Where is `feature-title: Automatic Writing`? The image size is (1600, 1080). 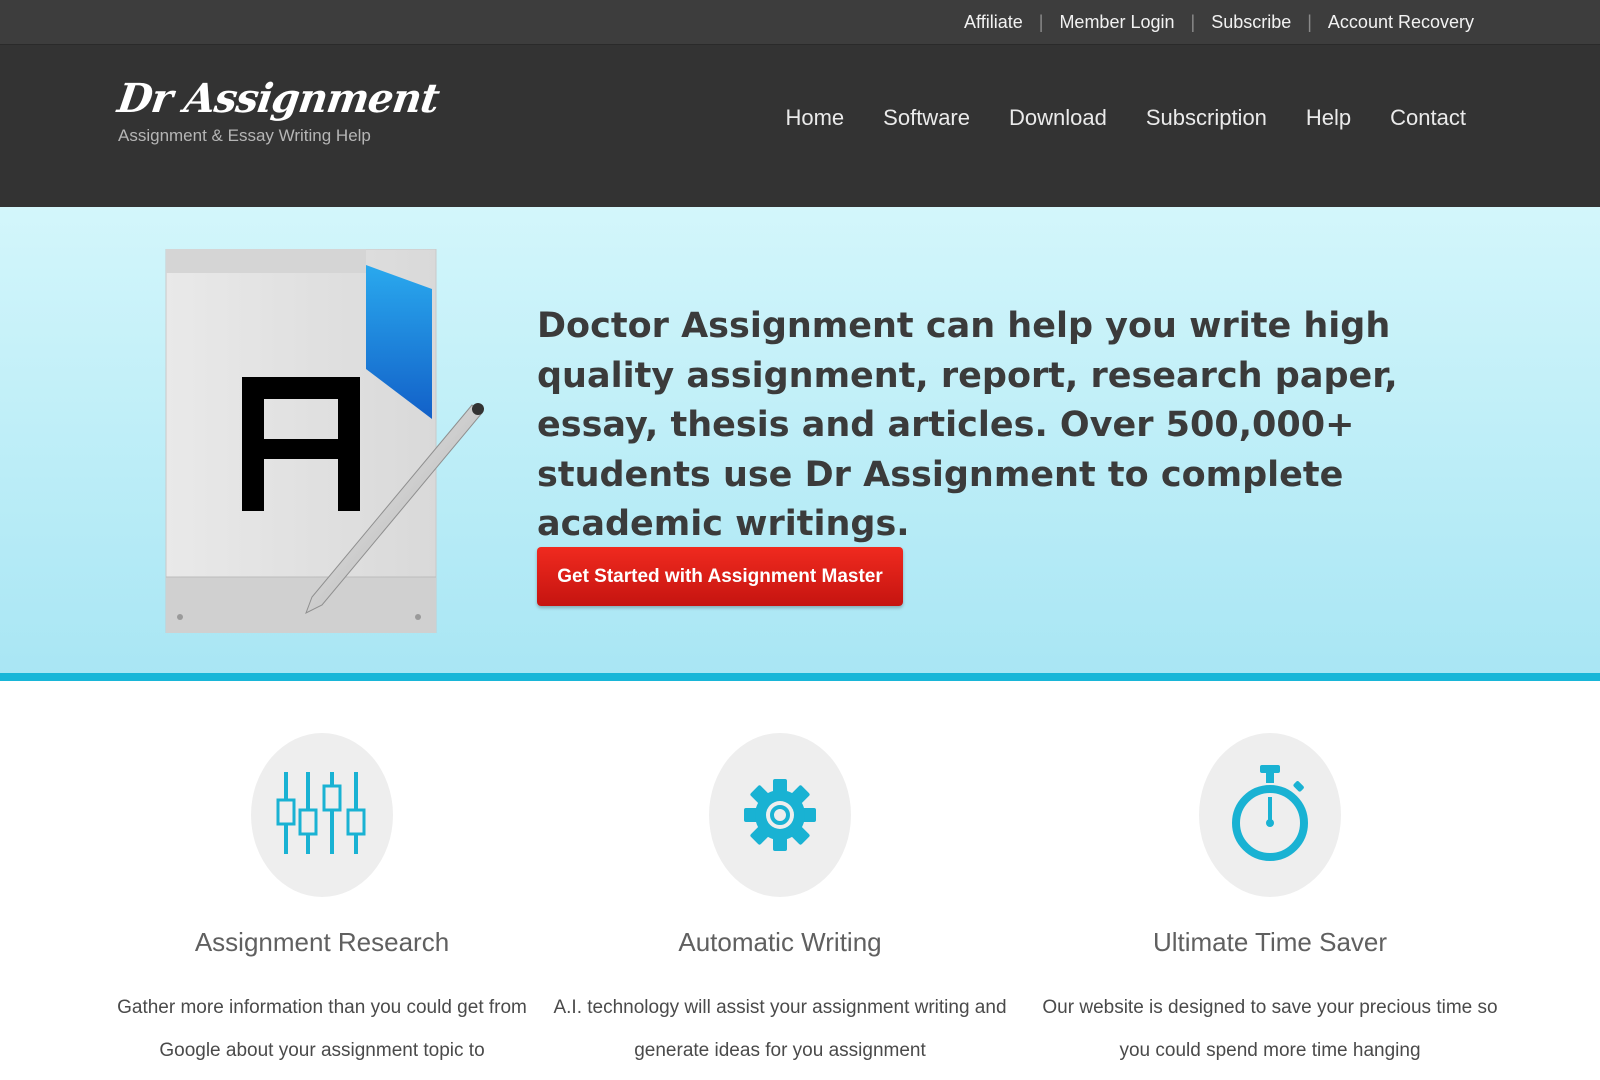
feature-title: Automatic Writing is located at coordinates (780, 942).